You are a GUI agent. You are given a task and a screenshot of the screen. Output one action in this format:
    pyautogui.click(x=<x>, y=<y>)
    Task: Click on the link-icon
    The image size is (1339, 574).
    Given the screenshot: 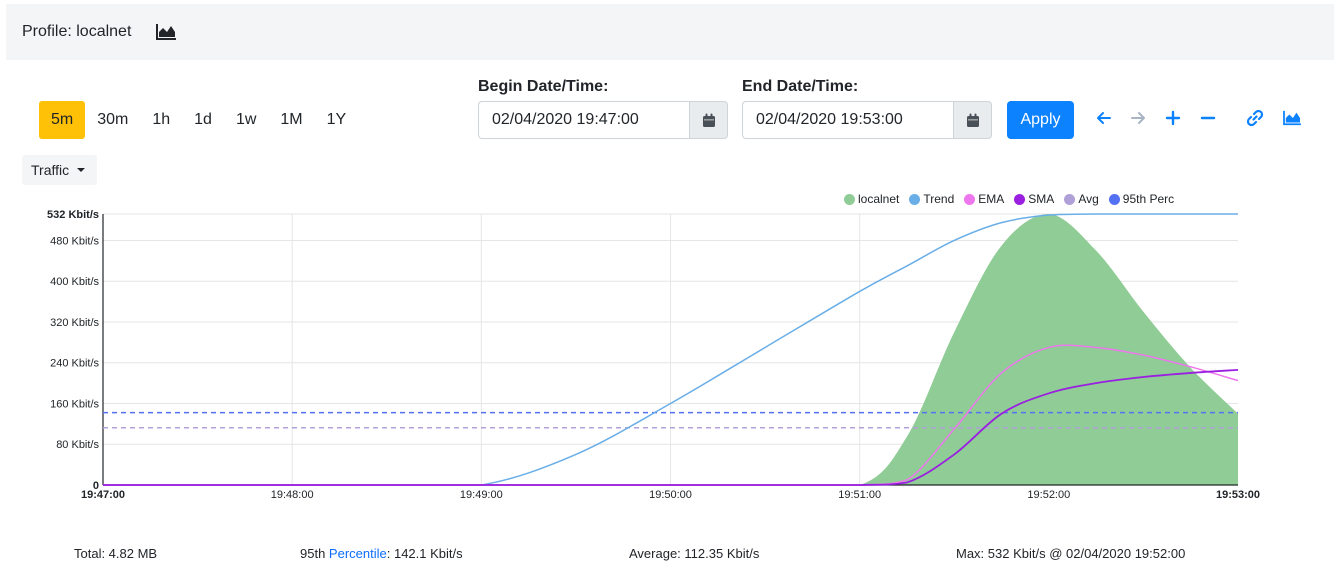 What is the action you would take?
    pyautogui.click(x=1255, y=118)
    